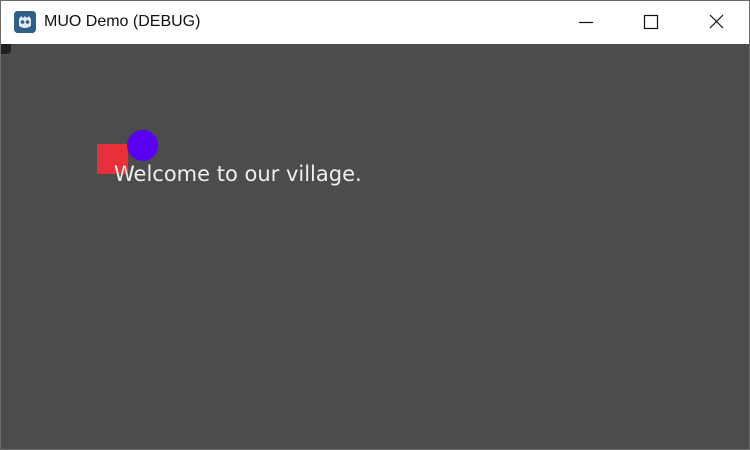  I want to click on close-icon, so click(716, 21).